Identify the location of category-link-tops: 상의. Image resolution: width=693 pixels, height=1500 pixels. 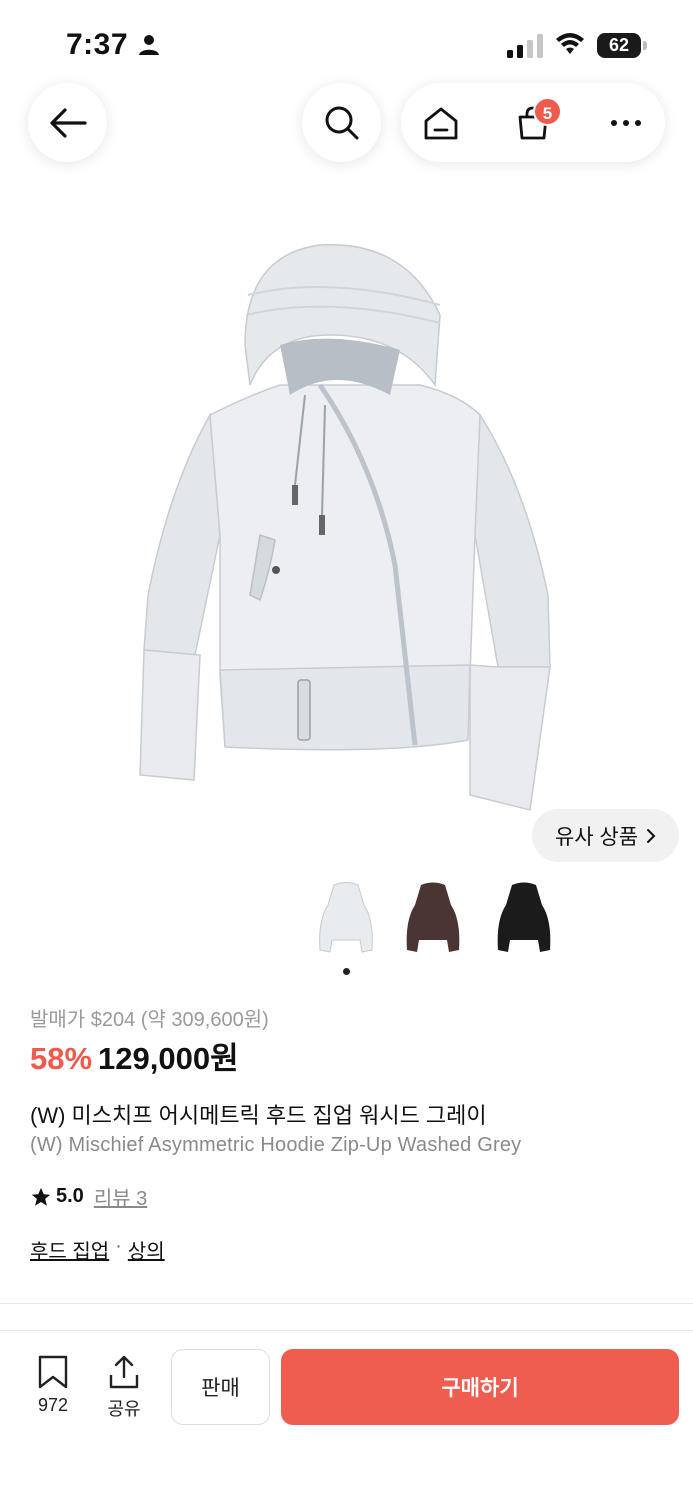
(146, 1249).